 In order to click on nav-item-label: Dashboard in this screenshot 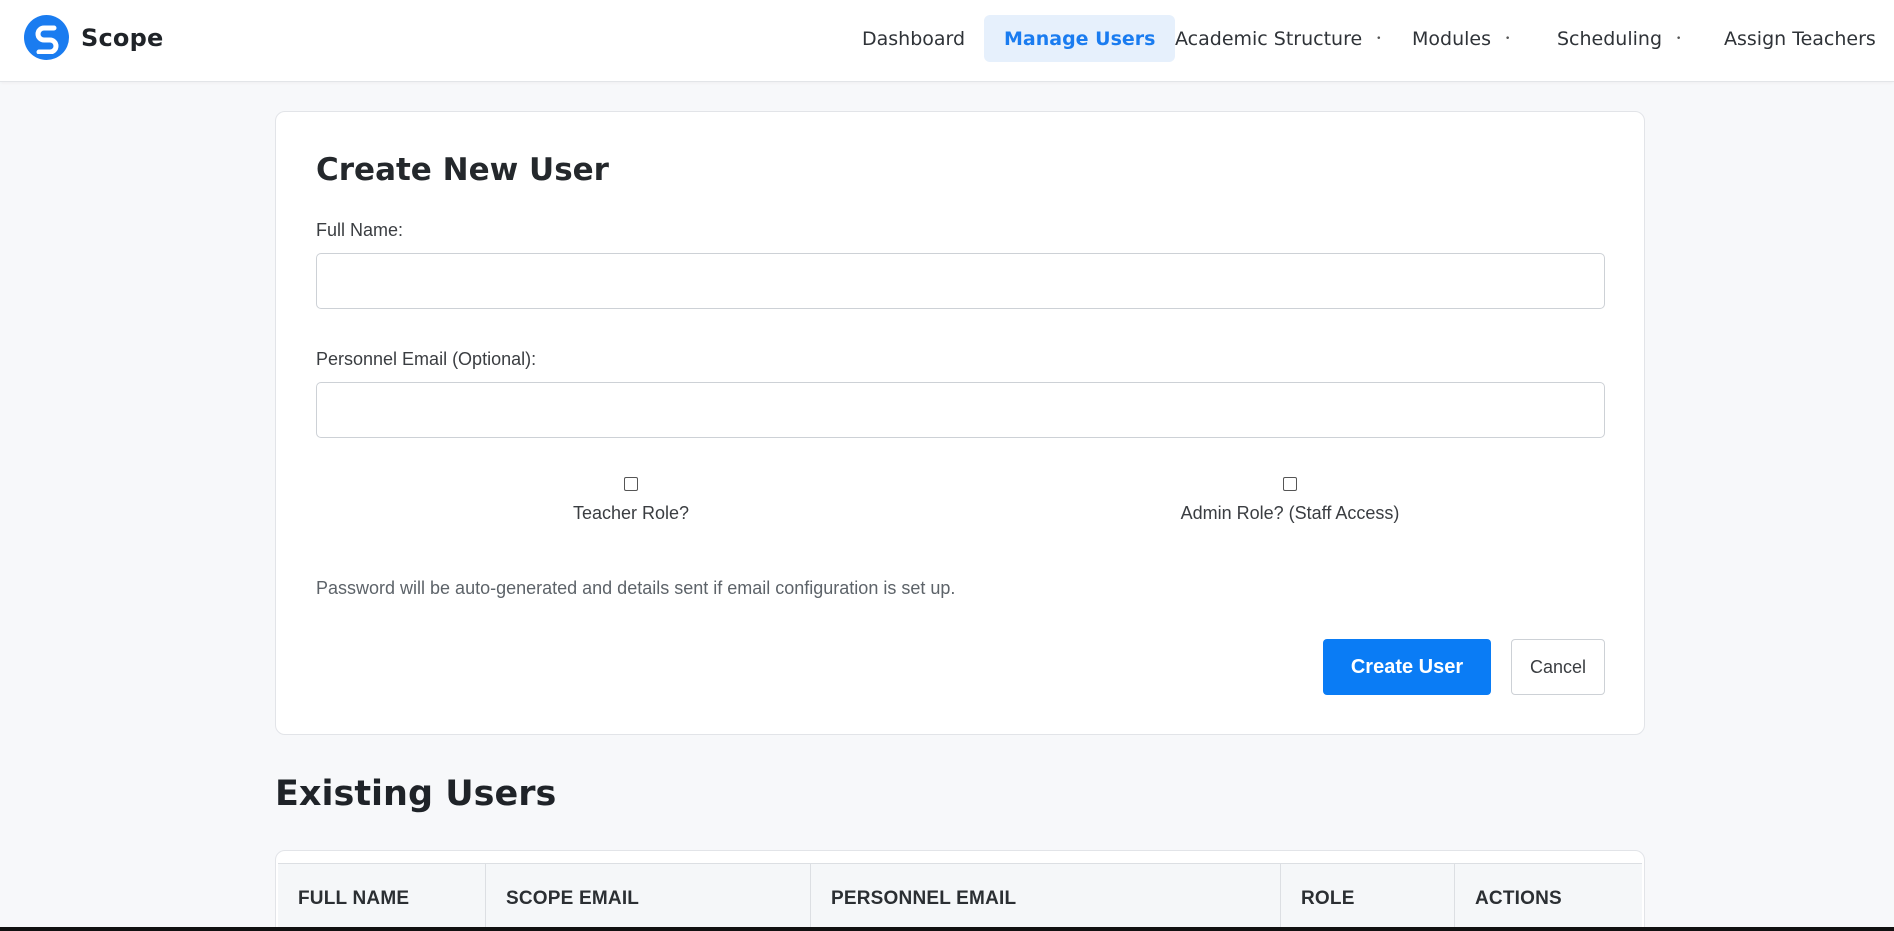, I will do `click(914, 38)`.